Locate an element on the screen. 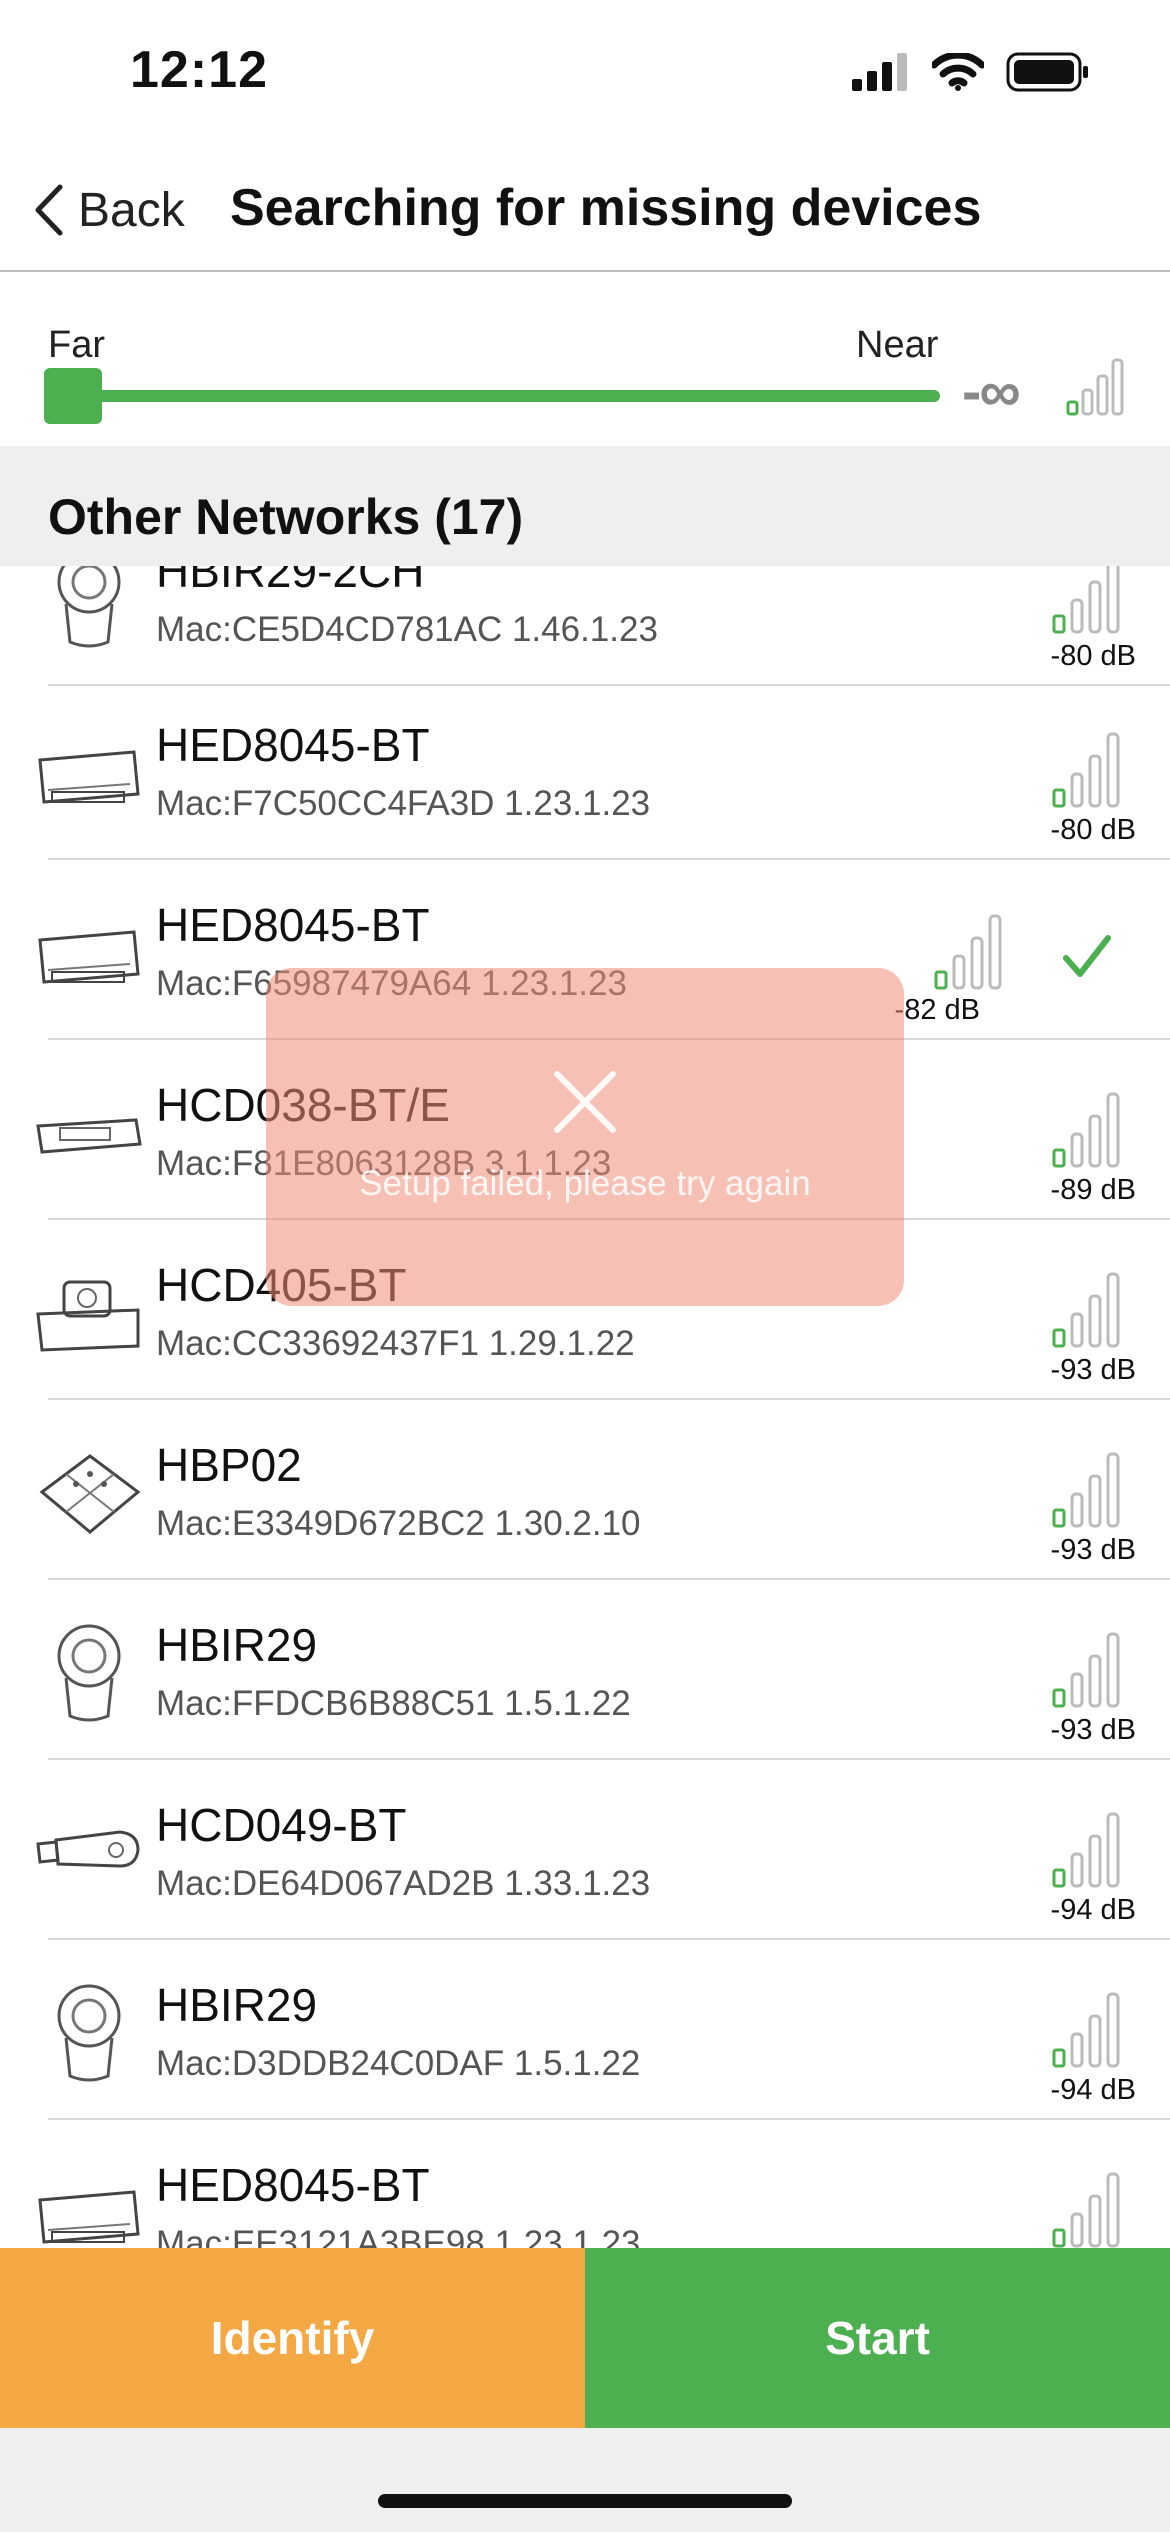 Image resolution: width=1170 pixels, height=2532 pixels. close-icon is located at coordinates (585, 1102).